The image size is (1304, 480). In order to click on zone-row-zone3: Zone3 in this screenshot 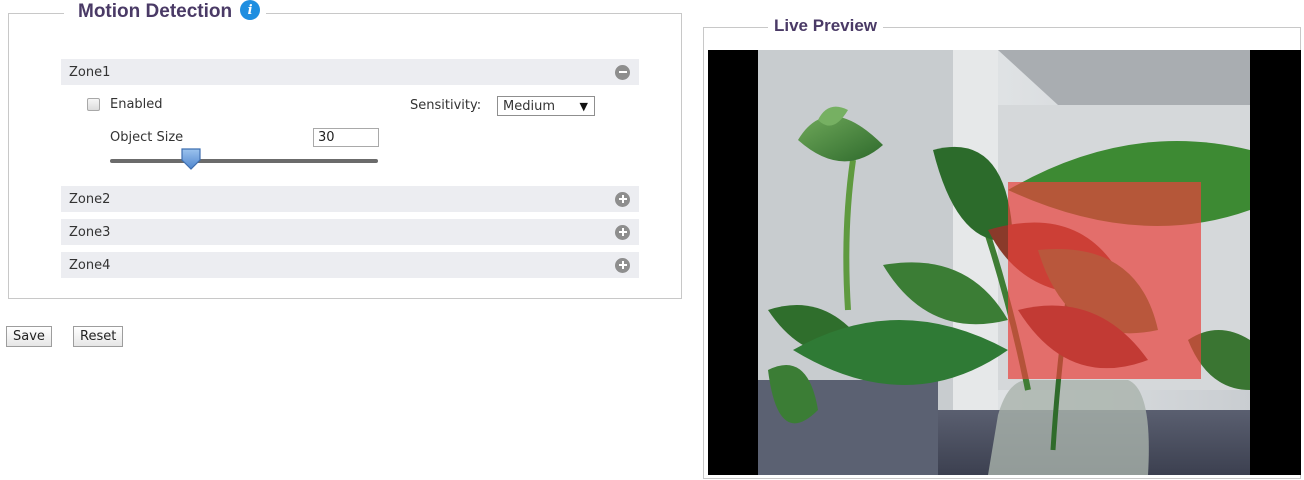, I will do `click(350, 232)`.